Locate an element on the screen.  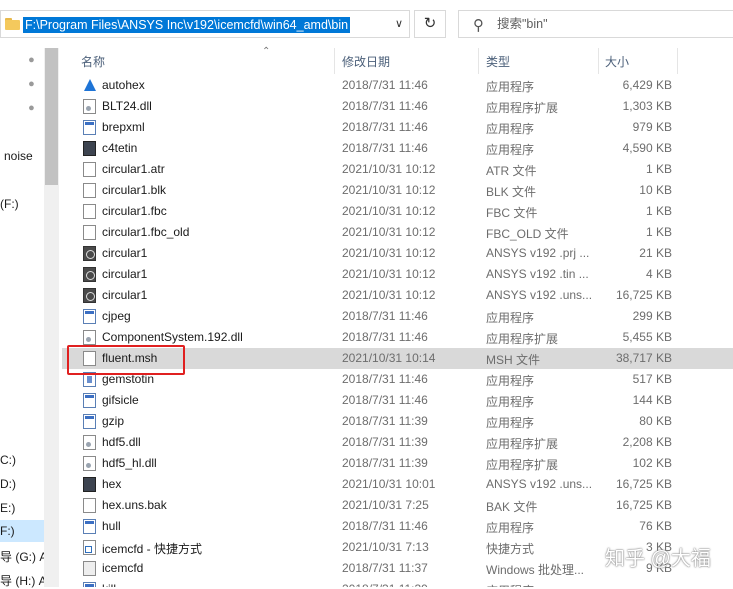
dark-file-icon is located at coordinates (89, 484).